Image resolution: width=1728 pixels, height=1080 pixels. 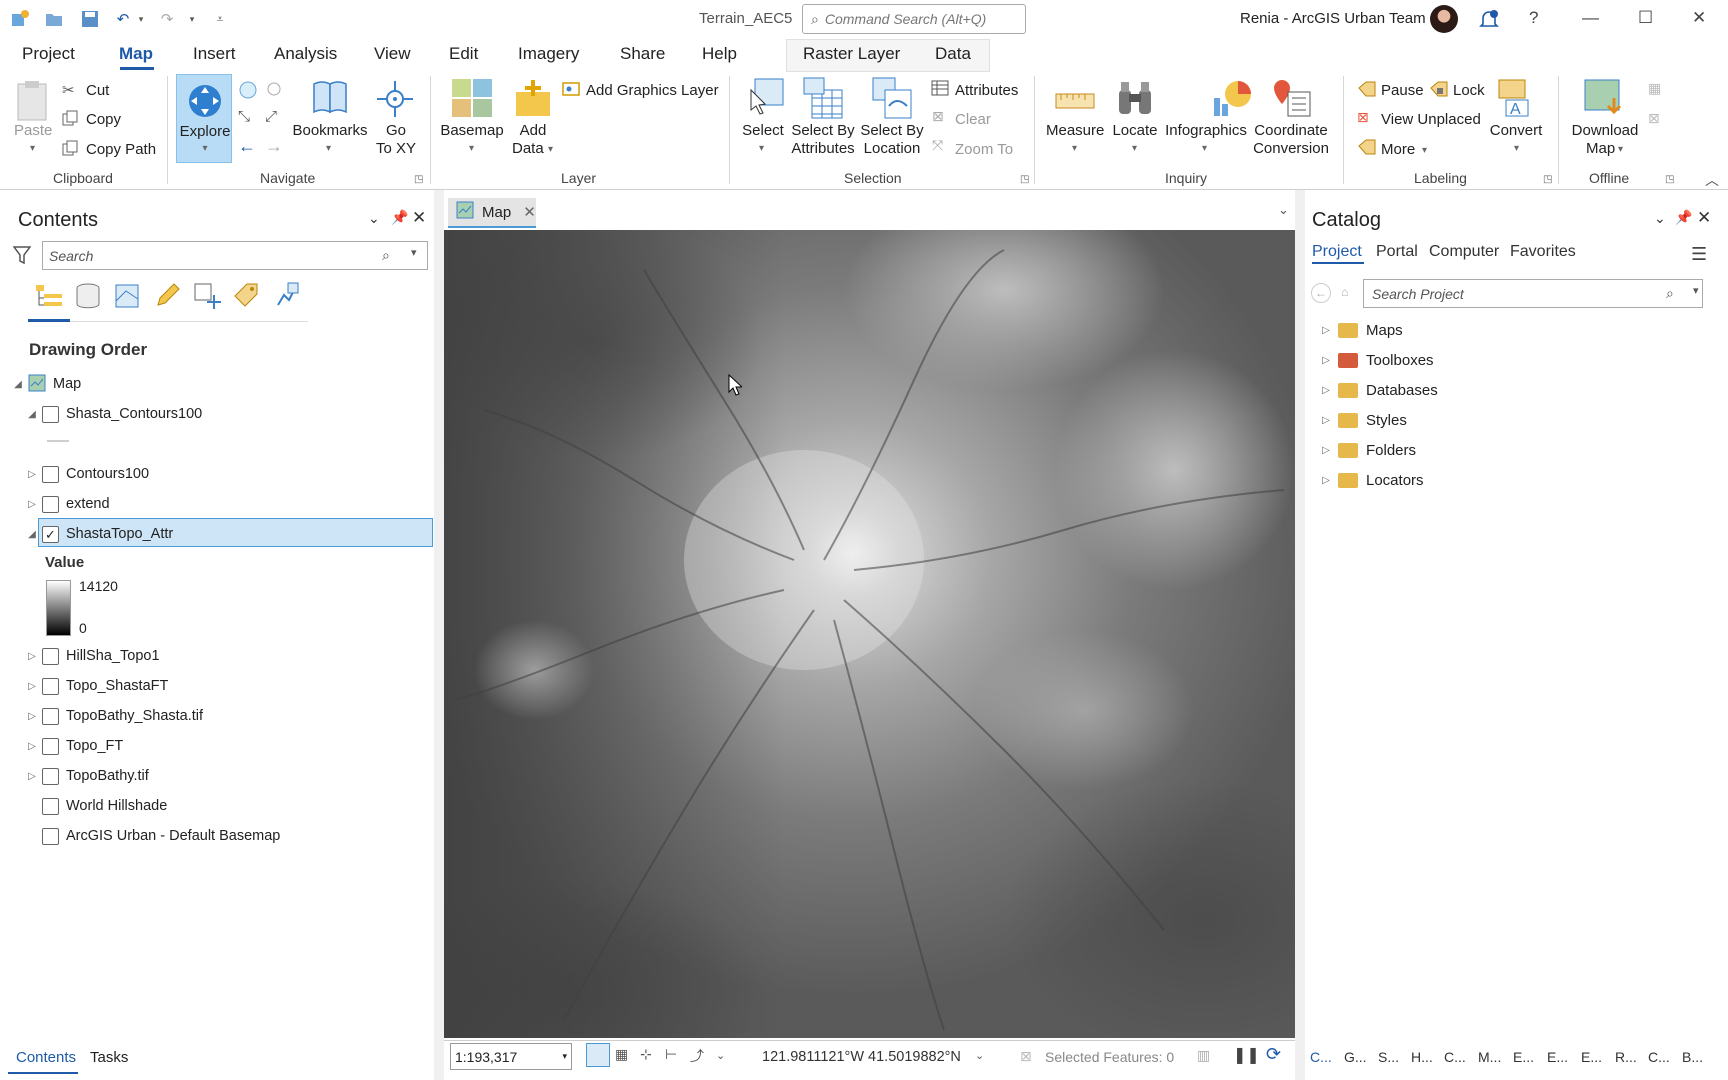 What do you see at coordinates (598, 1055) in the screenshot?
I see `fixed-zoom-toggle-icon` at bounding box center [598, 1055].